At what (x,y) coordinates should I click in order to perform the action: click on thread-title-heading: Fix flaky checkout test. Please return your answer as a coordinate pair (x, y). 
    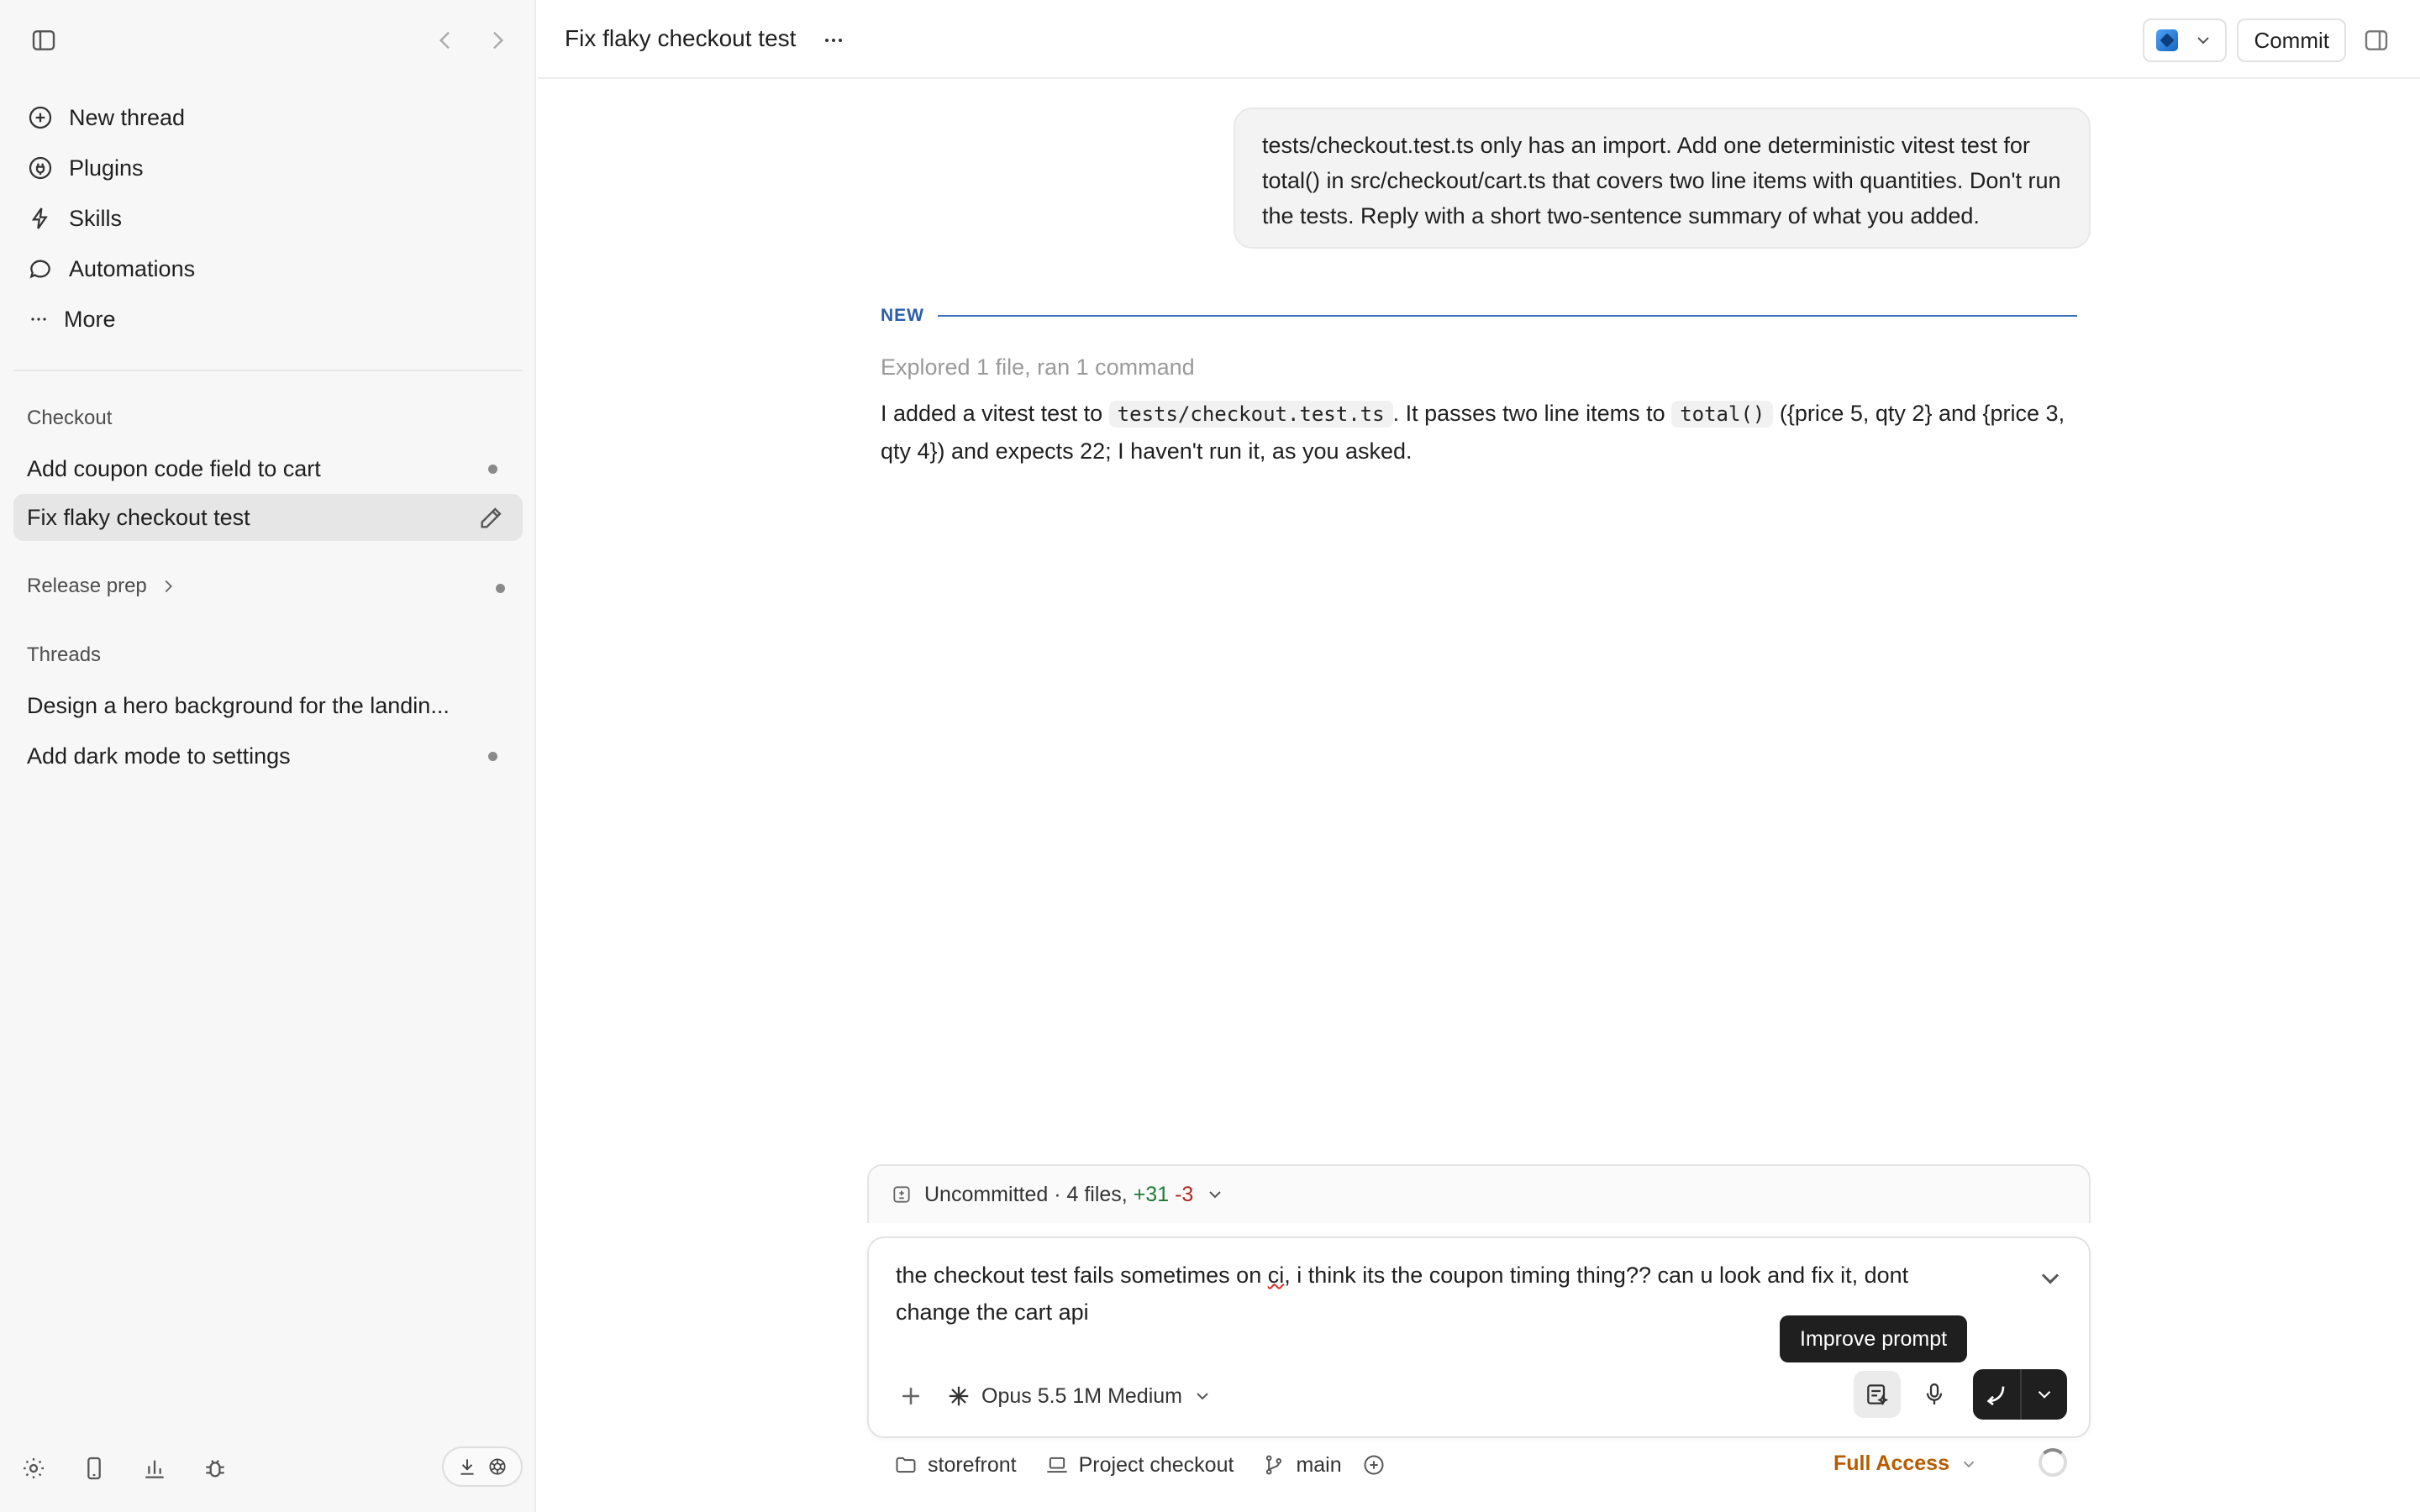
    Looking at the image, I should click on (681, 38).